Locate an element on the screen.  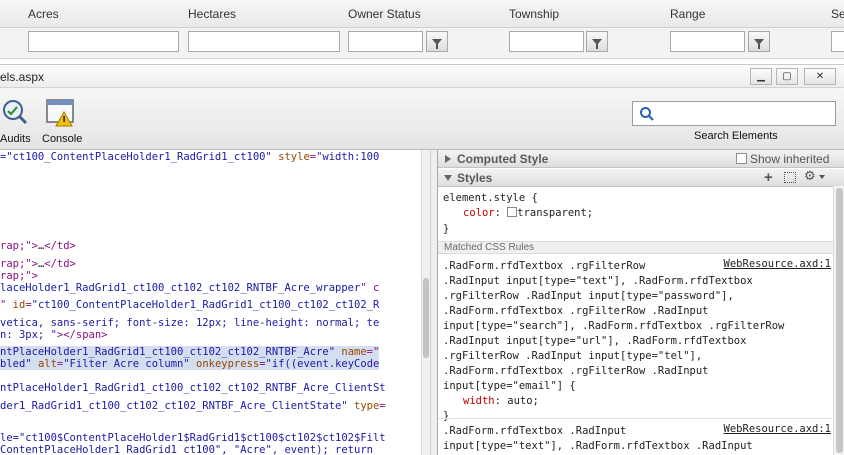
filter-owner-status-button is located at coordinates (437, 41).